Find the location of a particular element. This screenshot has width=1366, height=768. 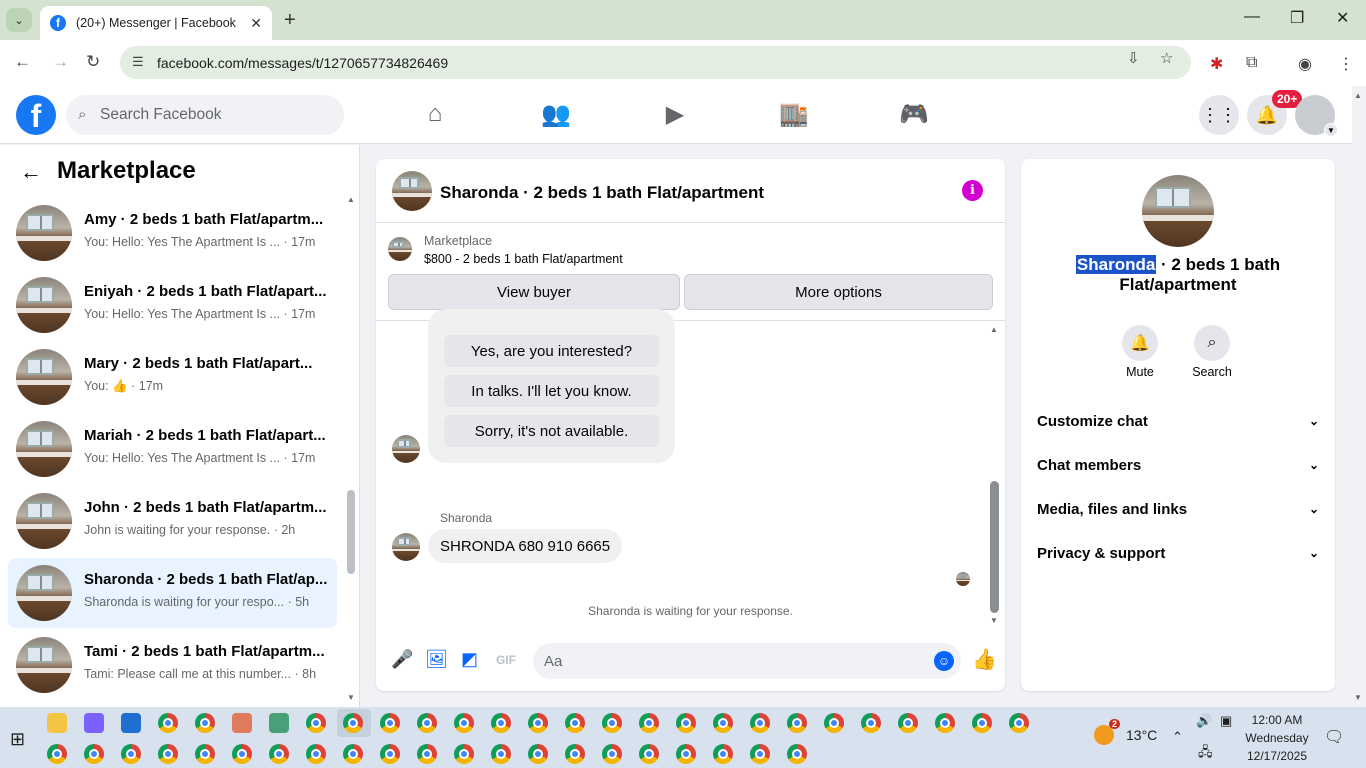

site-info-icon: ☰ is located at coordinates (138, 62).